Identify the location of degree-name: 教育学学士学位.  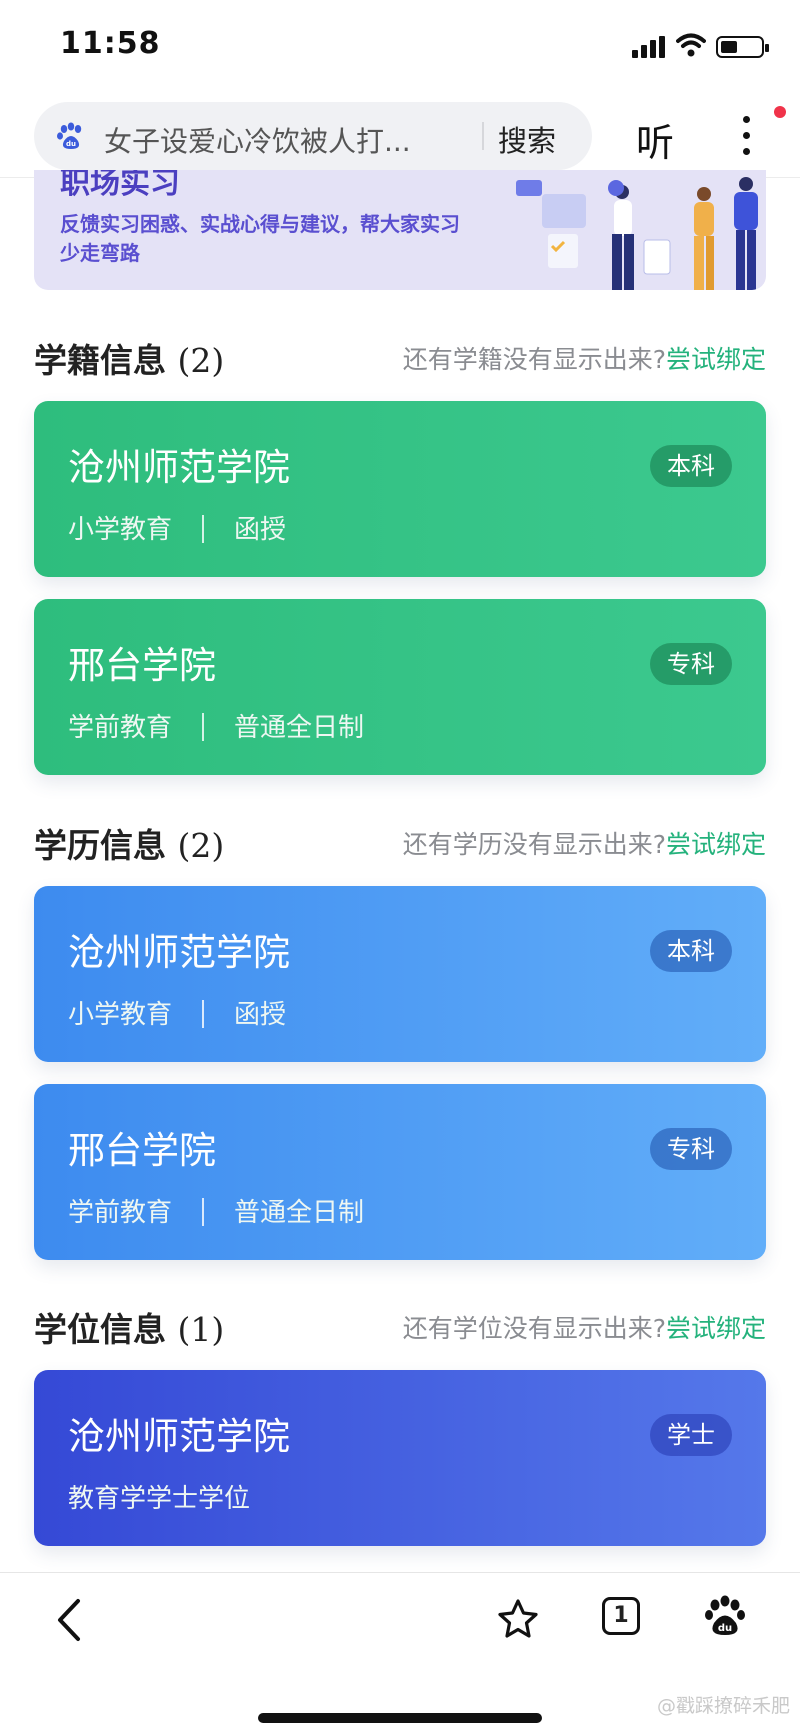
(159, 1499).